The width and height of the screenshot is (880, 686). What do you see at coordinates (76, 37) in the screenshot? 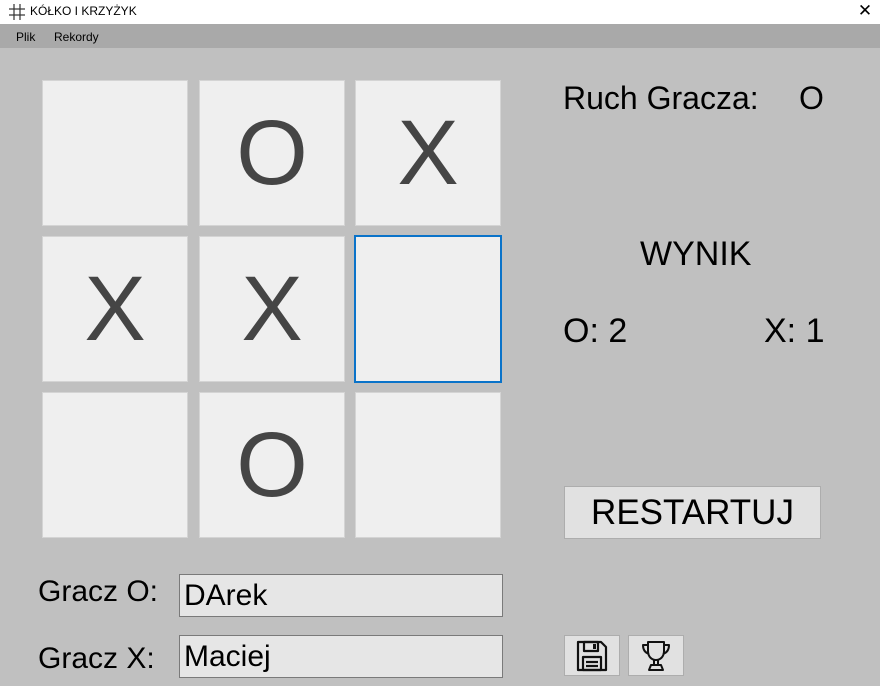
I see `menu-rekordy: Rekordy` at bounding box center [76, 37].